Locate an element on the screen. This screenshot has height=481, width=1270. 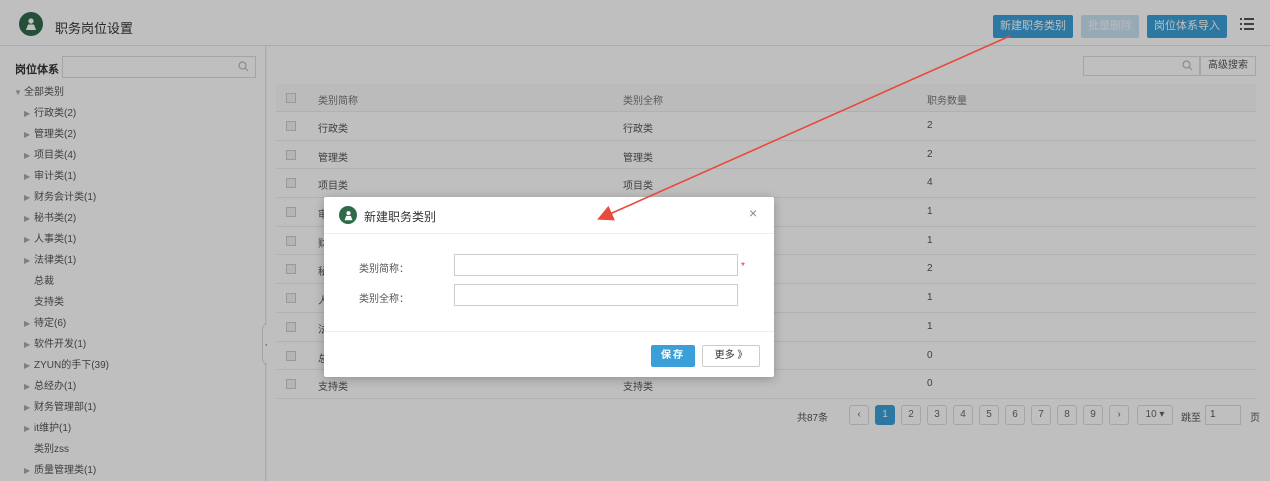
new-category-dialog: 新建职务类别 × 类别简称： * 类别全称： 保存 更多 》 is located at coordinates (549, 287).